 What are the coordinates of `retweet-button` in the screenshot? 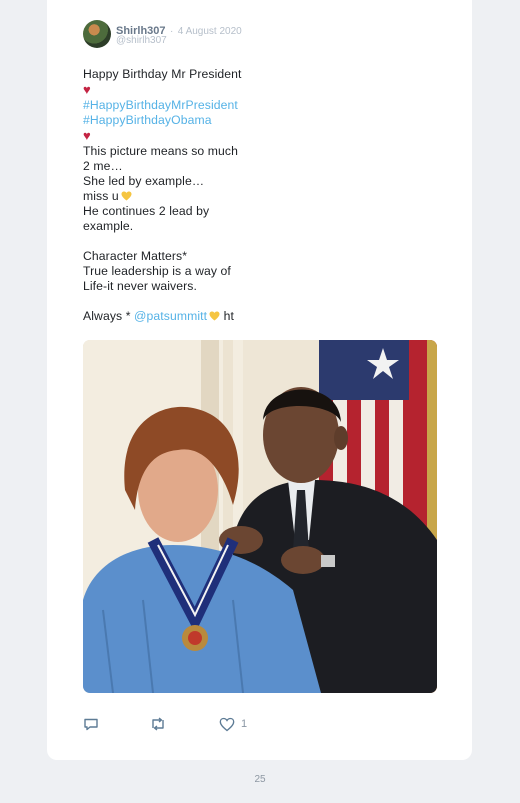 It's located at (158, 724).